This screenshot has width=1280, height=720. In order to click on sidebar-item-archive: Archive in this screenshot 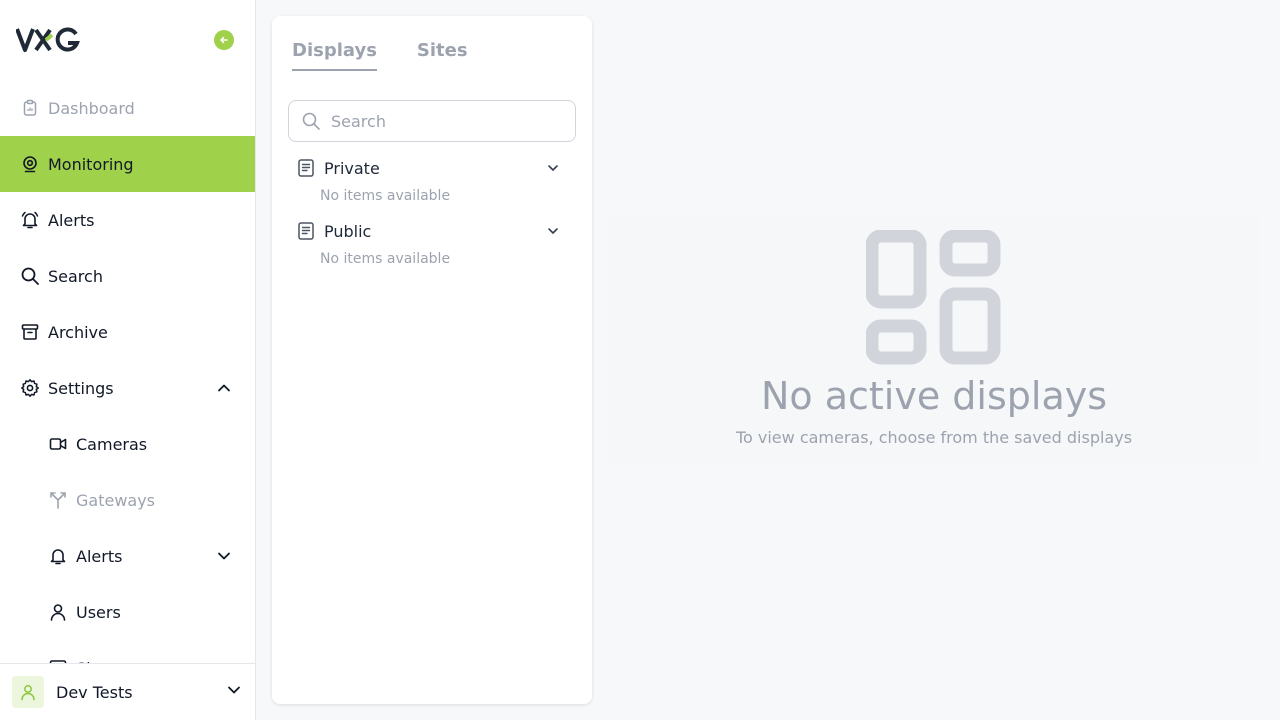, I will do `click(127, 332)`.